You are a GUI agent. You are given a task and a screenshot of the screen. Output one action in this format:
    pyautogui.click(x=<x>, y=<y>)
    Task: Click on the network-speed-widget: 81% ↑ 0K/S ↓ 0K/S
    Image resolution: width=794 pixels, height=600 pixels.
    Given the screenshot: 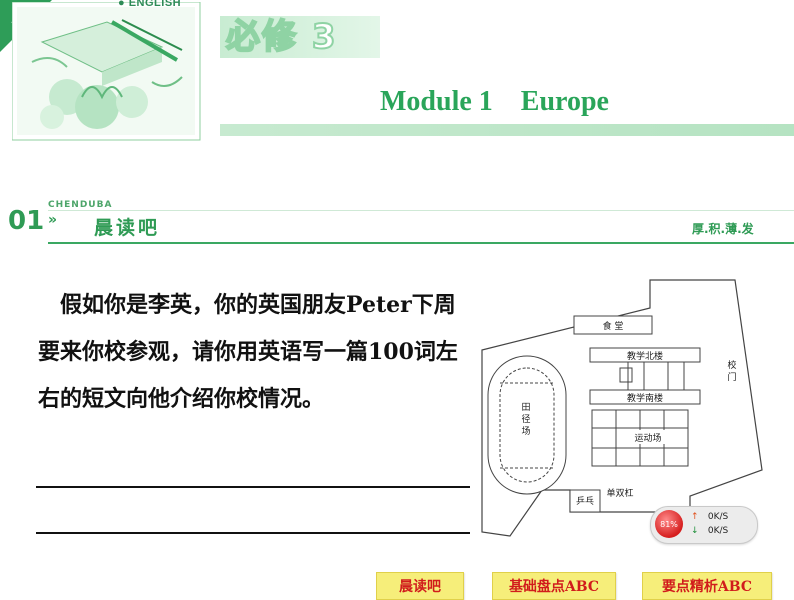 What is the action you would take?
    pyautogui.click(x=704, y=525)
    